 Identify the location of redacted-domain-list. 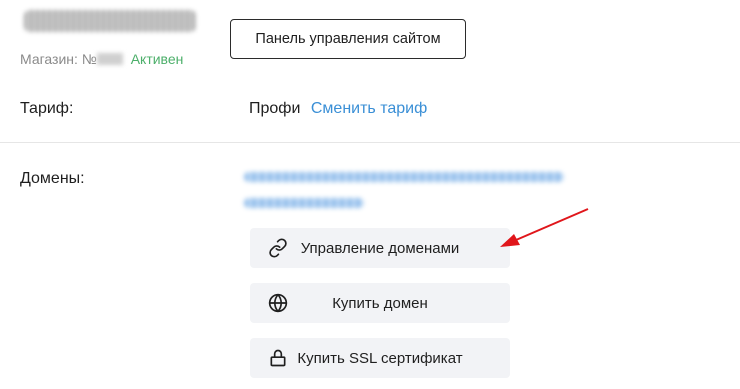
(404, 177).